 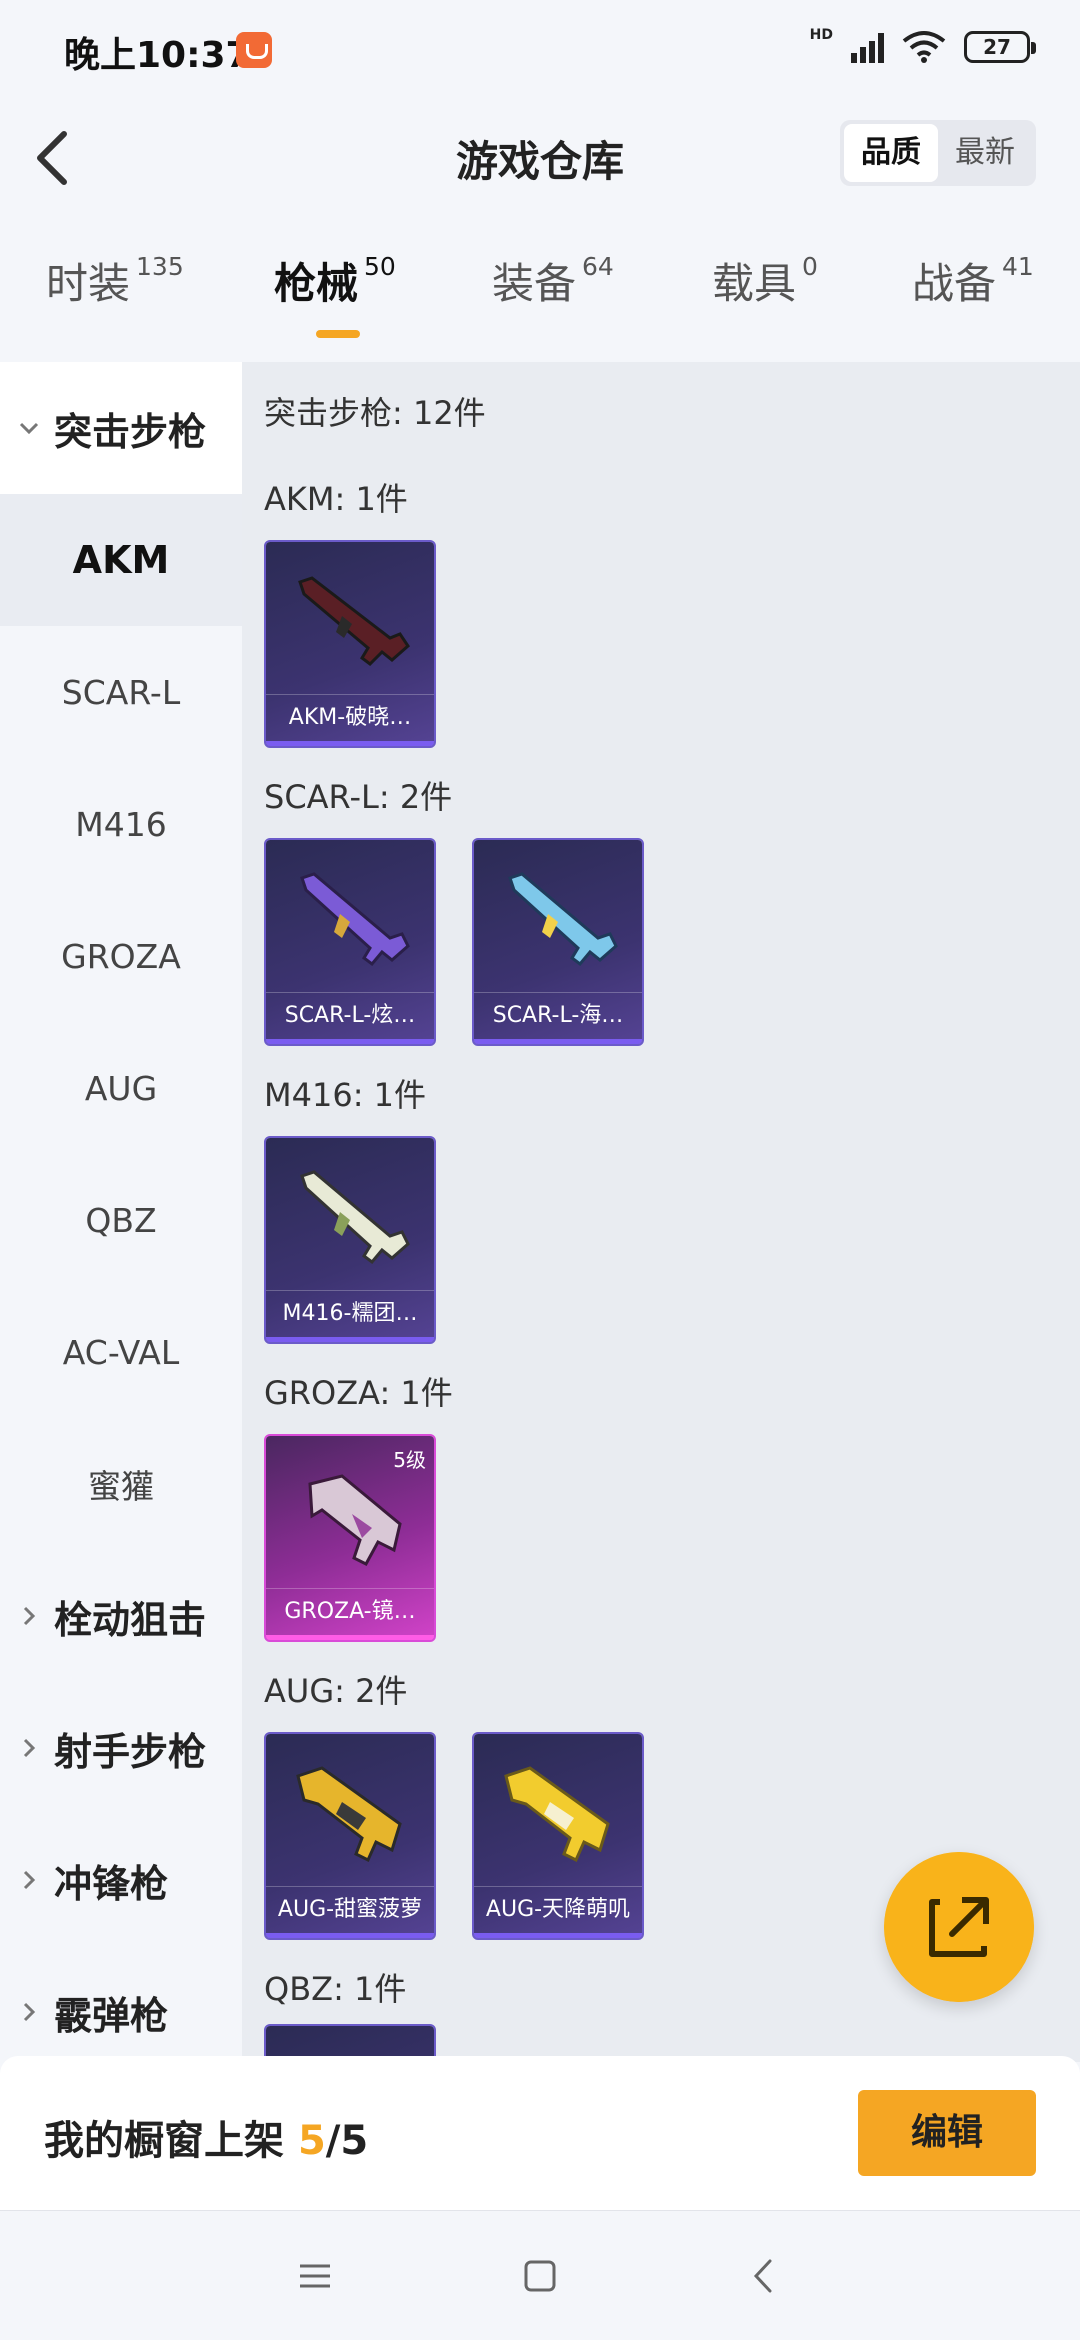 What do you see at coordinates (985, 153) in the screenshot?
I see `sort-newest-button: 最新` at bounding box center [985, 153].